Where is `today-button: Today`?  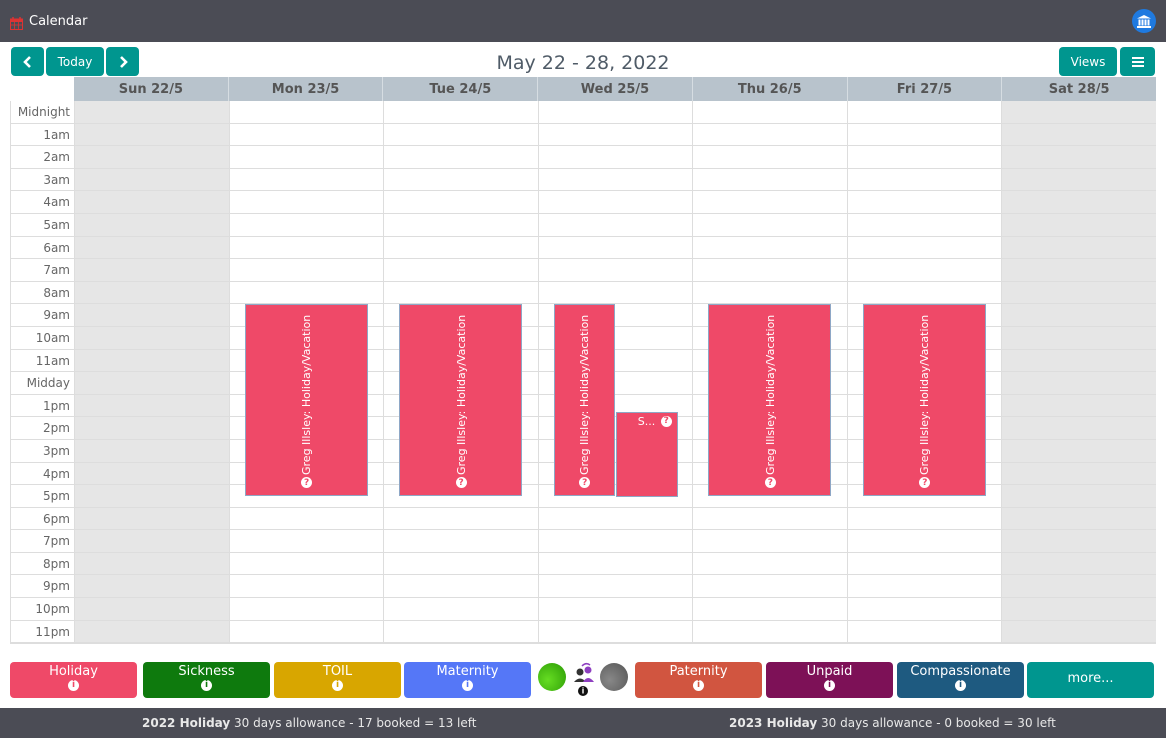 today-button: Today is located at coordinates (75, 61).